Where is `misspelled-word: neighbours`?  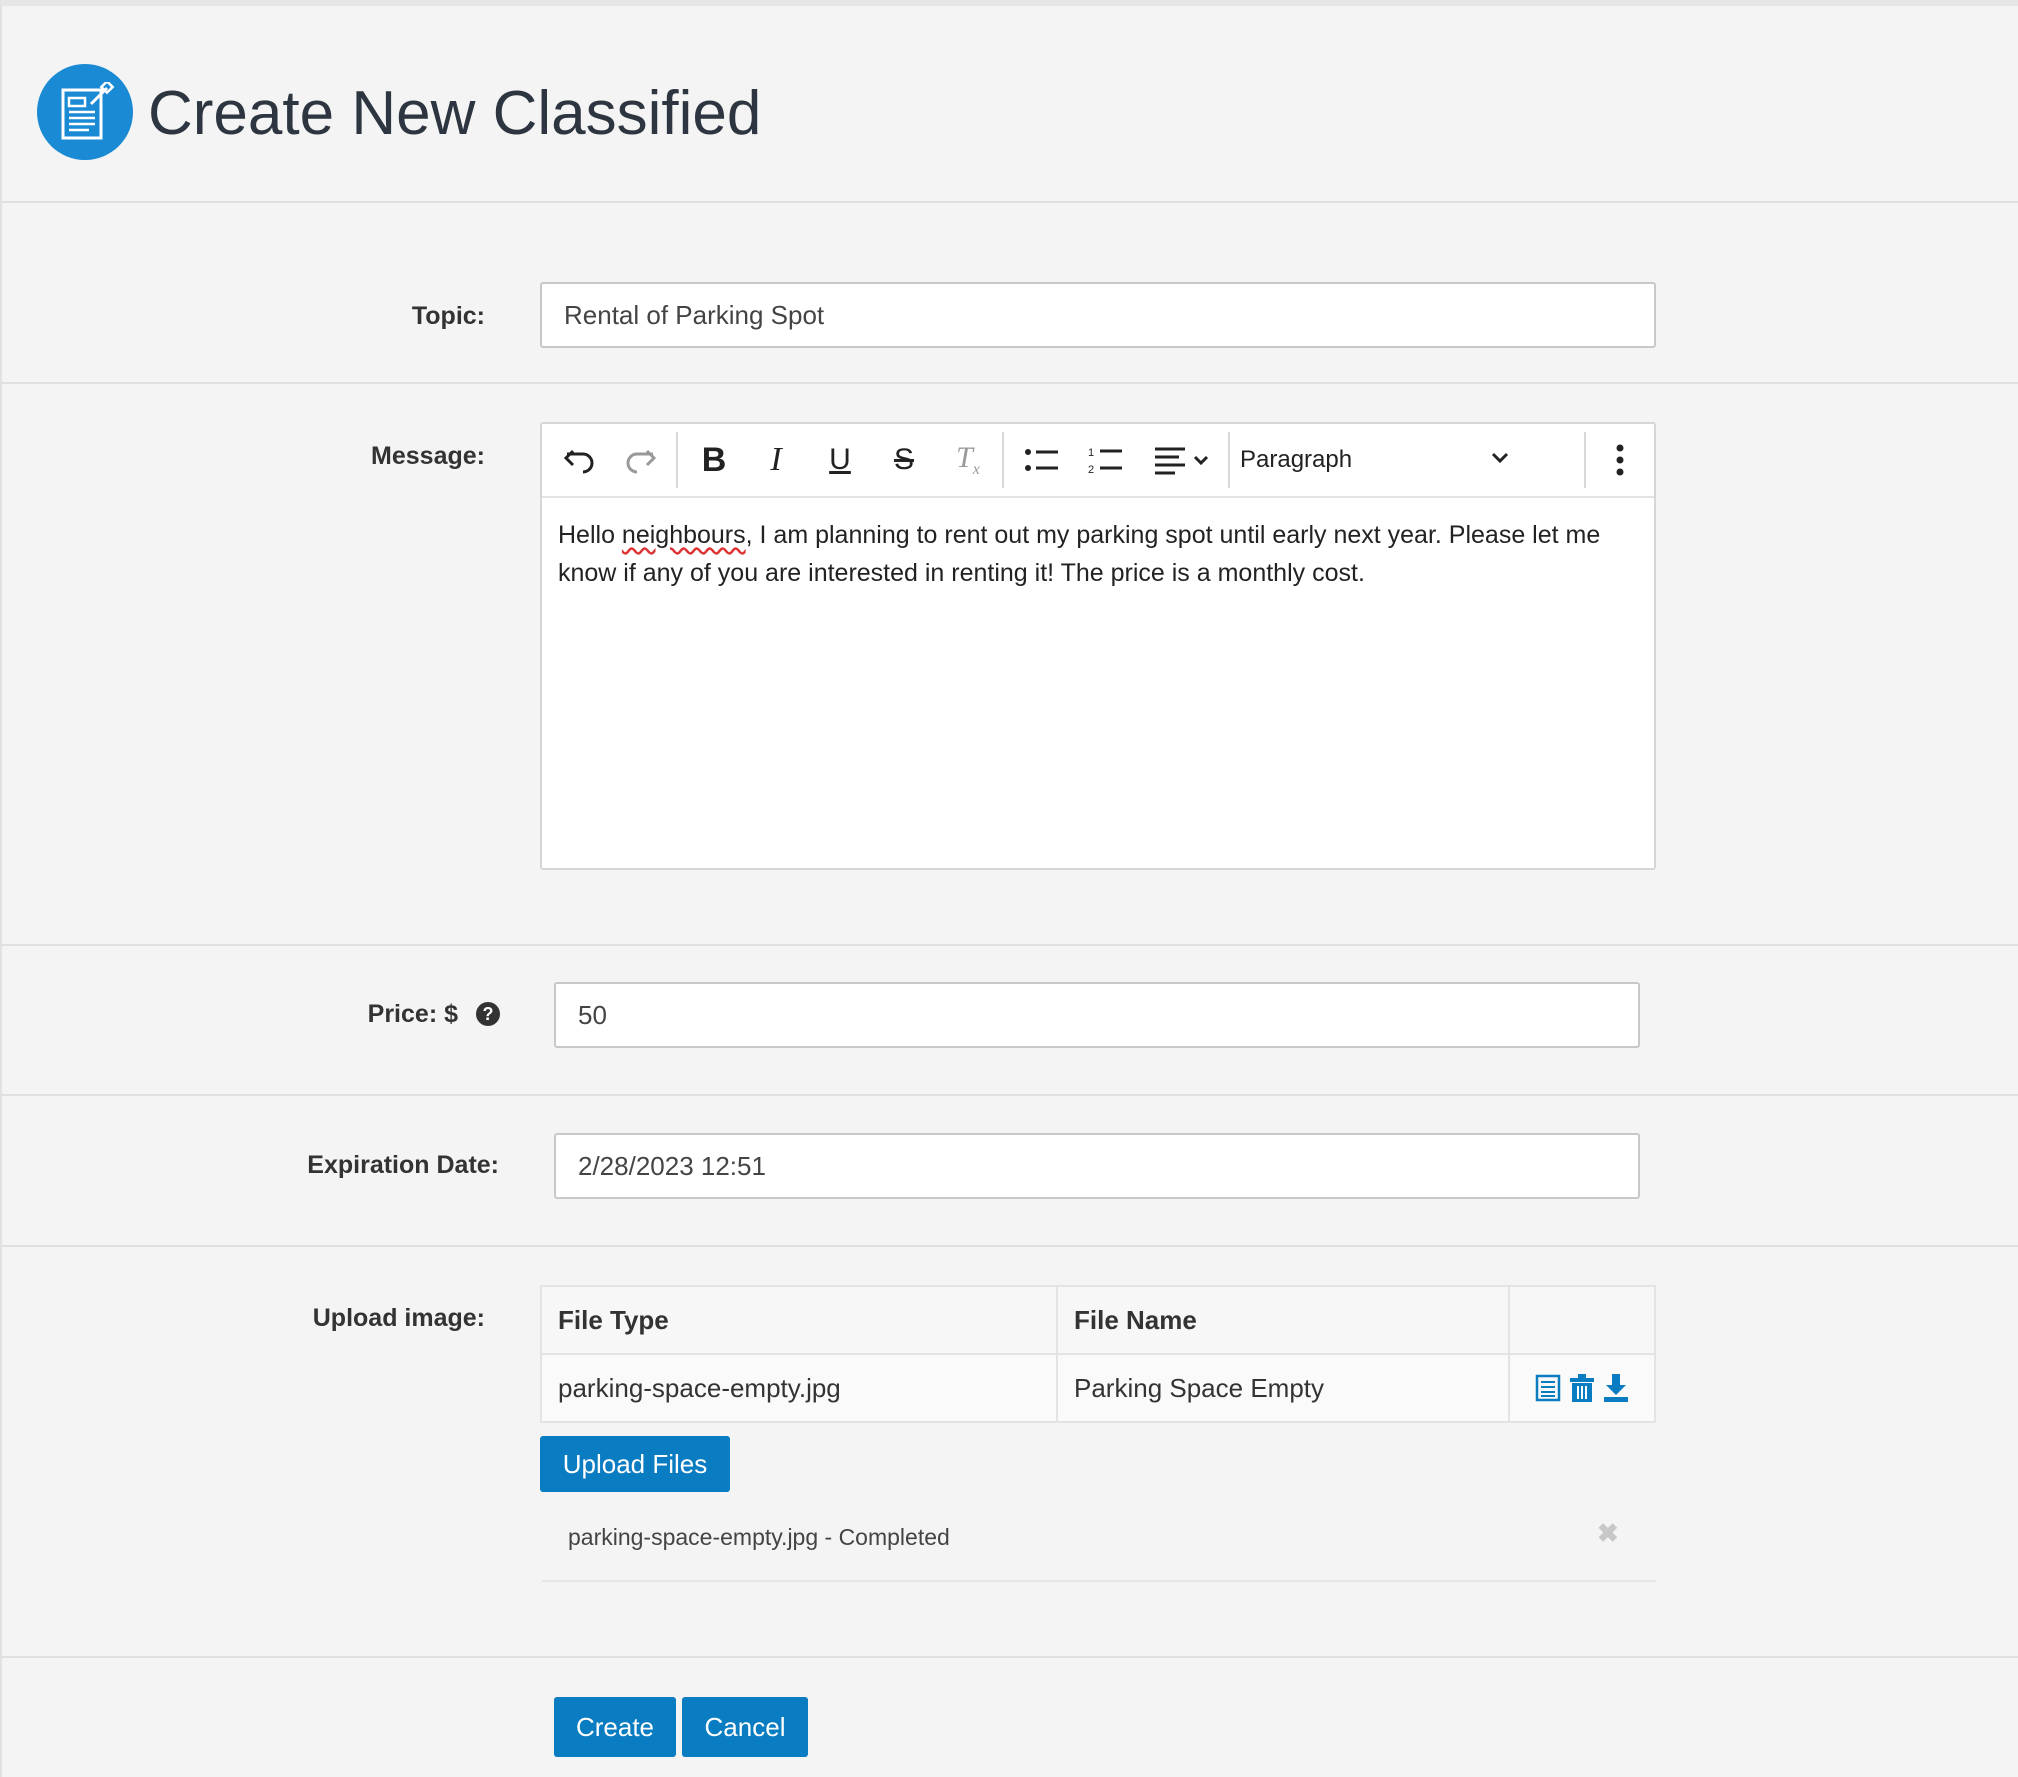 misspelled-word: neighbours is located at coordinates (683, 535).